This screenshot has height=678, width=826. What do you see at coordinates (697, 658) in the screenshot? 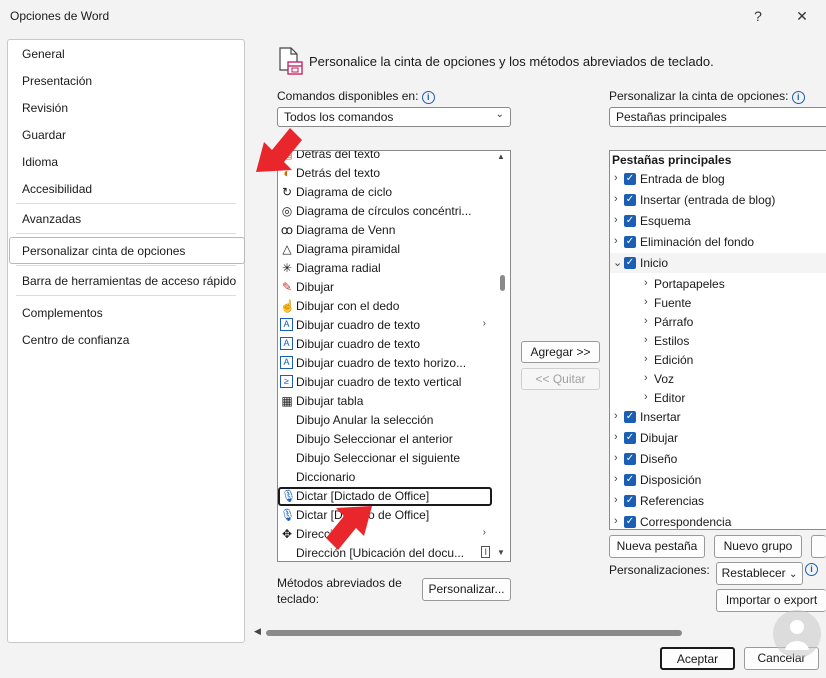
I see `ok-button: Aceptar` at bounding box center [697, 658].